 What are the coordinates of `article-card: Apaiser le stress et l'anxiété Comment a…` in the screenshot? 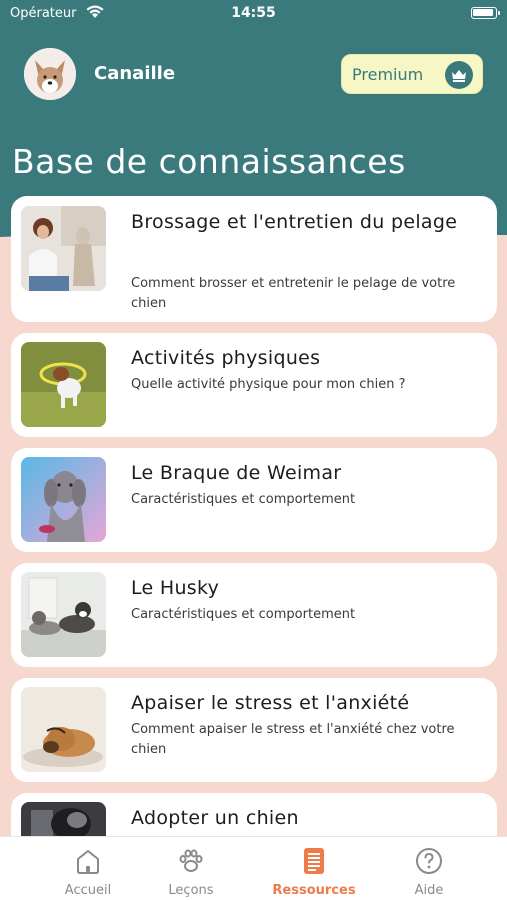 It's located at (254, 730).